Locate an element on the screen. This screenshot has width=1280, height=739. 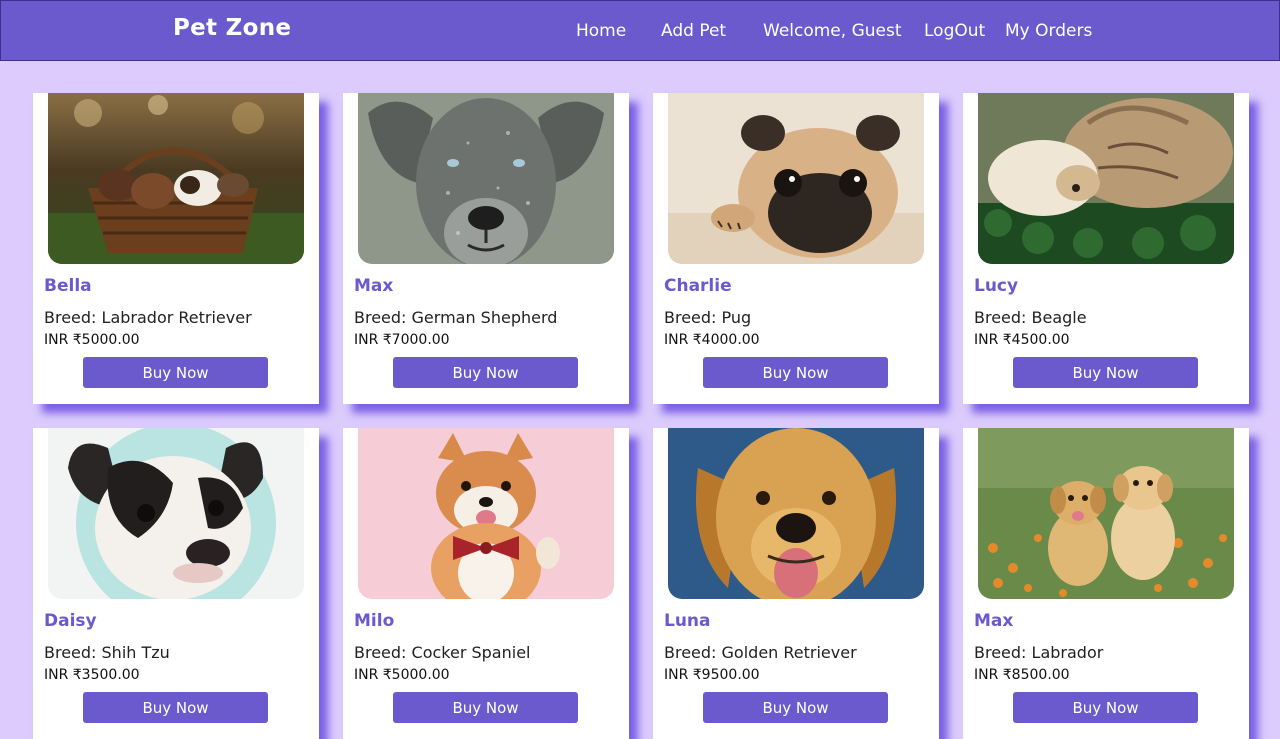
pet-card: Max Breed: Labrador INR ₹8500.00 Buy Now is located at coordinates (1106, 583).